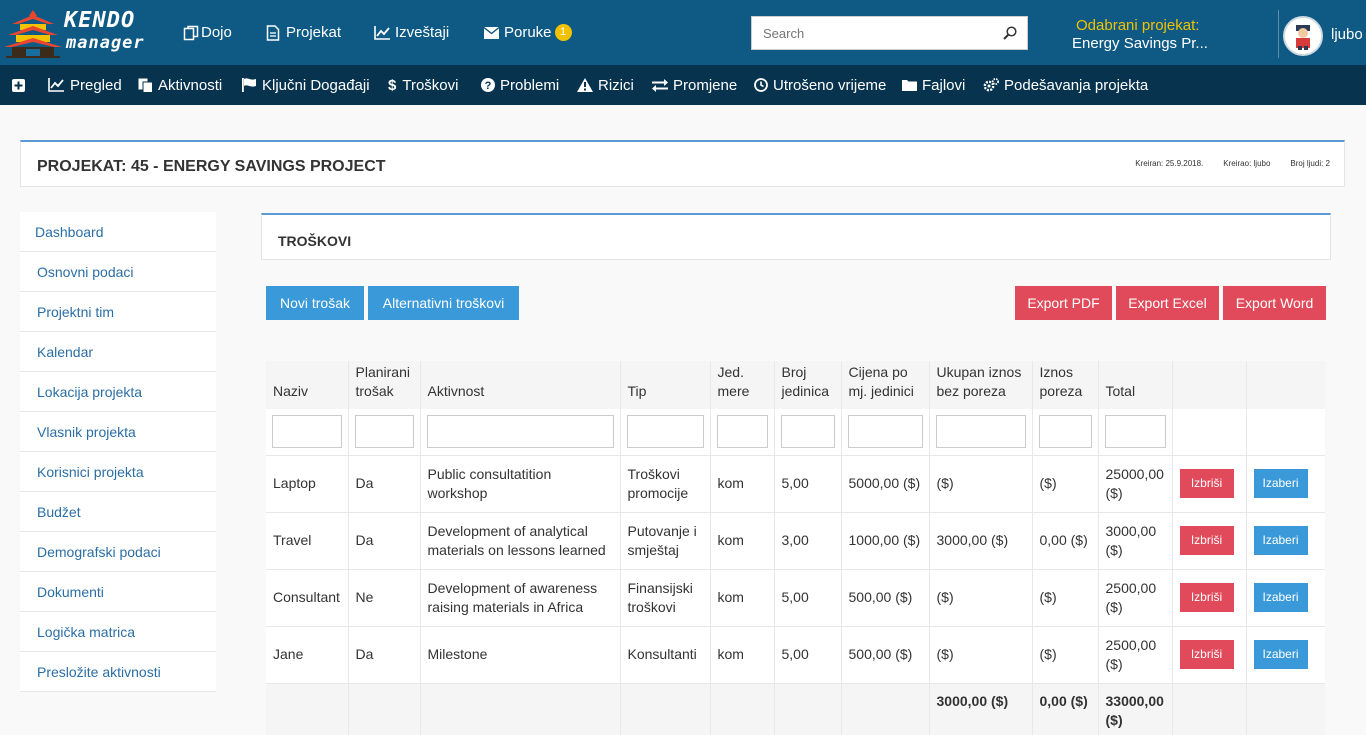  Describe the element at coordinates (909, 85) in the screenshot. I see `folder-icon` at that location.